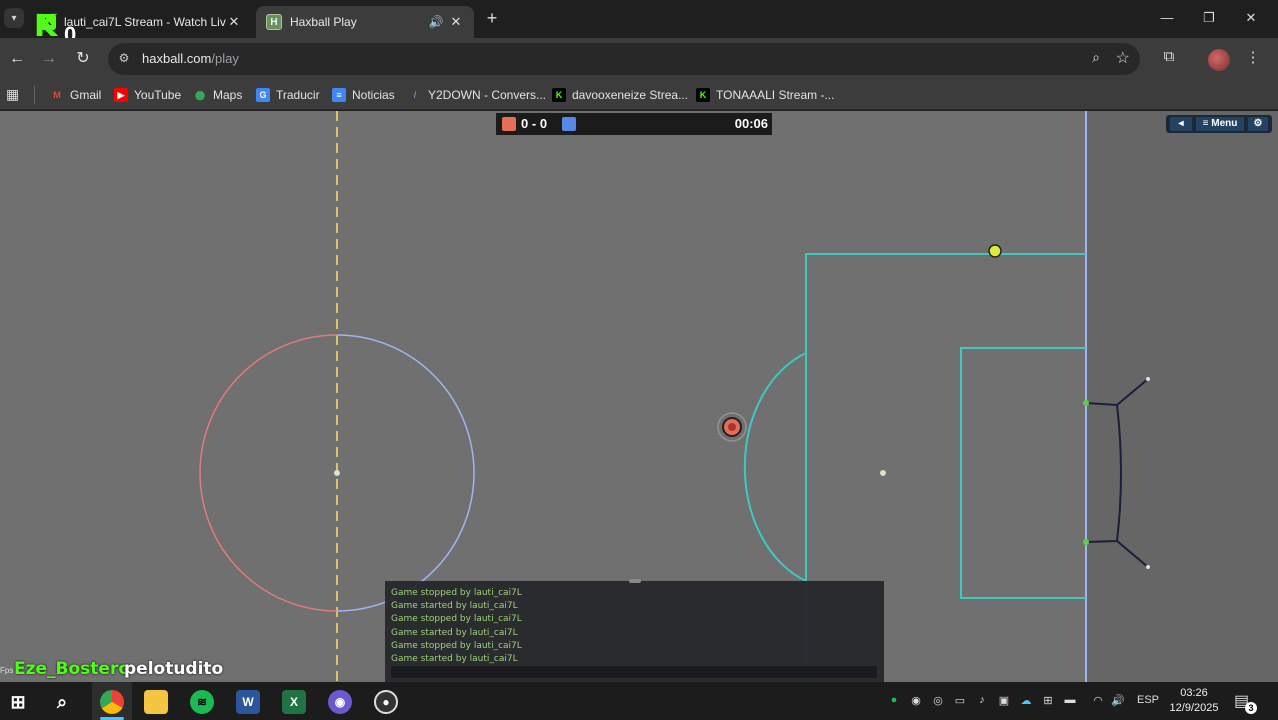 The image size is (1278, 720). I want to click on haxball-icon: H, so click(274, 22).